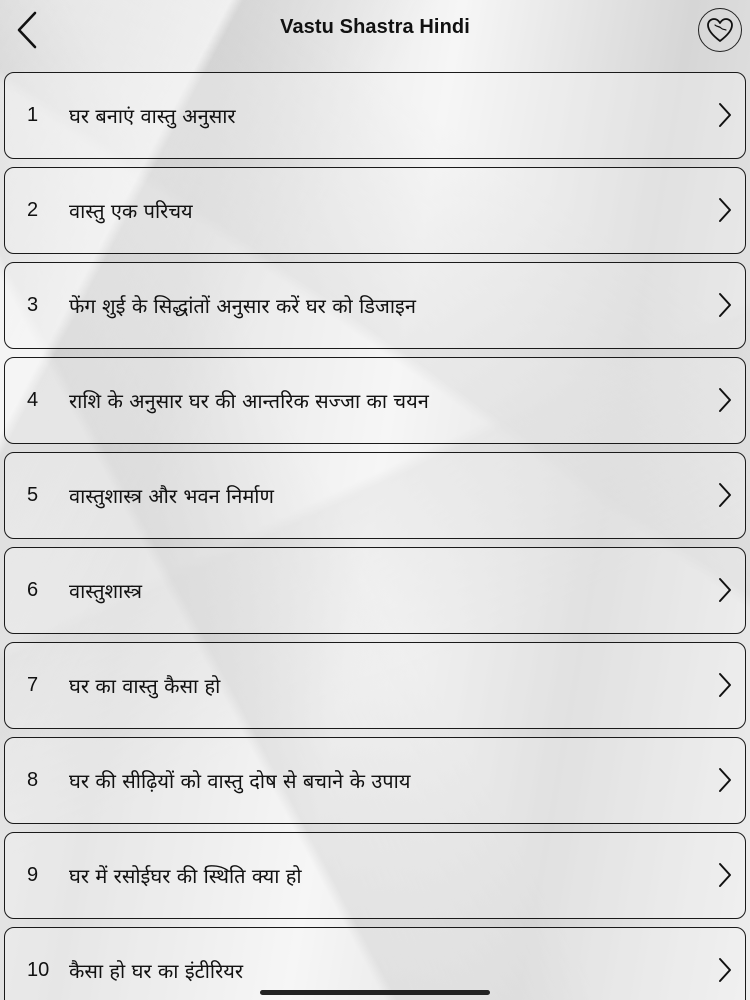  What do you see at coordinates (33, 399) in the screenshot?
I see `item-number: 4` at bounding box center [33, 399].